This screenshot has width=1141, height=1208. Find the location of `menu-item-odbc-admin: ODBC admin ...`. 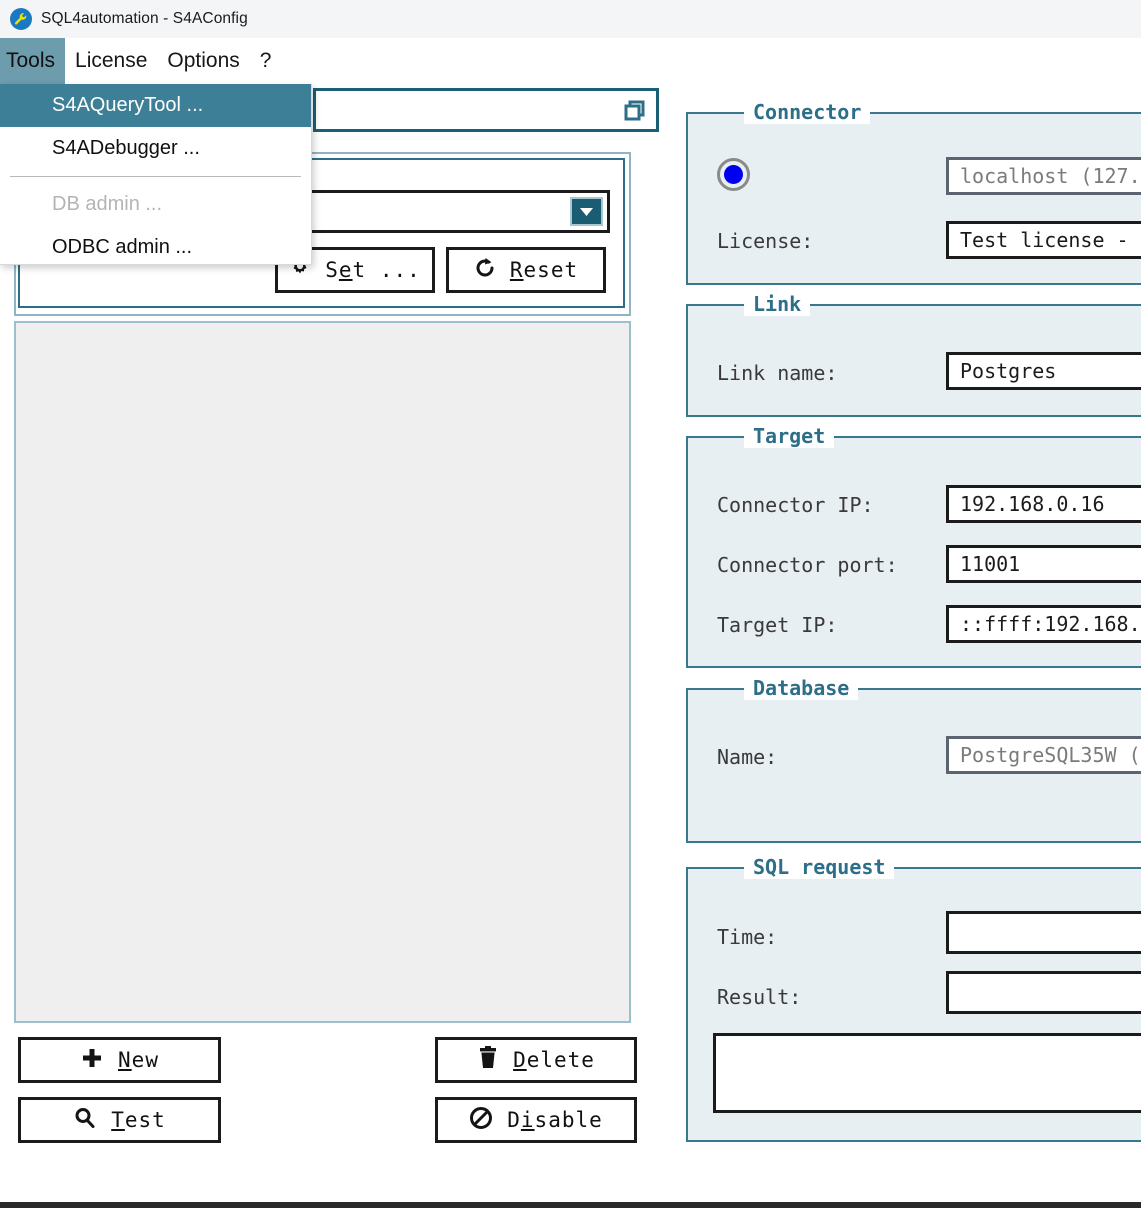

menu-item-odbc-admin: ODBC admin ... is located at coordinates (155, 247).